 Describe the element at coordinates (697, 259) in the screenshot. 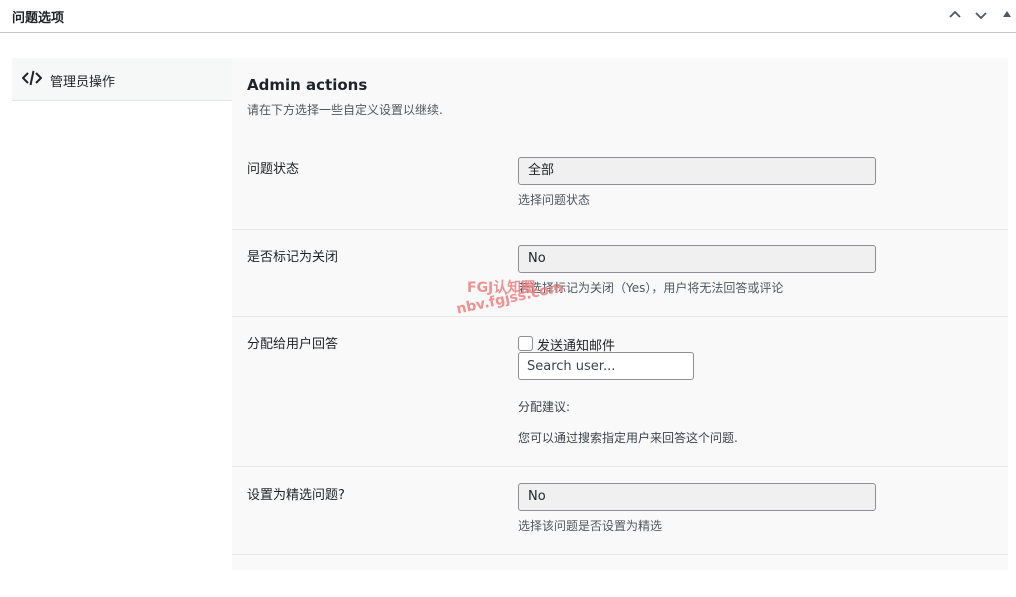

I see `closed-select: No` at that location.